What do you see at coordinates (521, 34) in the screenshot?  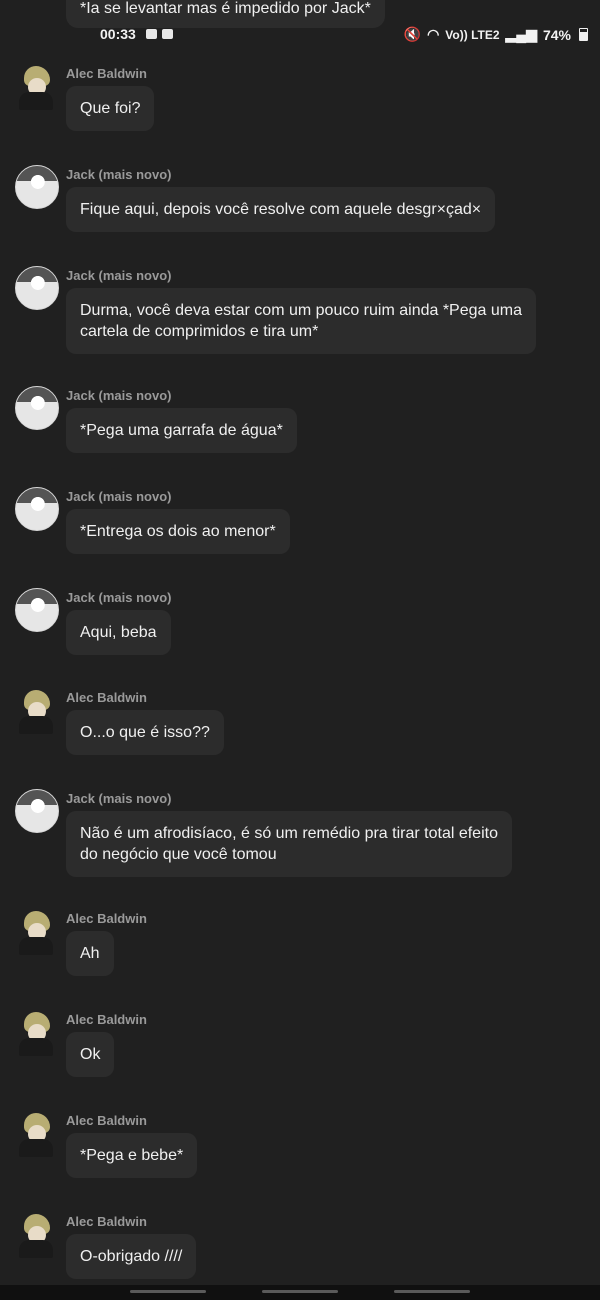 I see `signal-icon: ▂▄▆` at bounding box center [521, 34].